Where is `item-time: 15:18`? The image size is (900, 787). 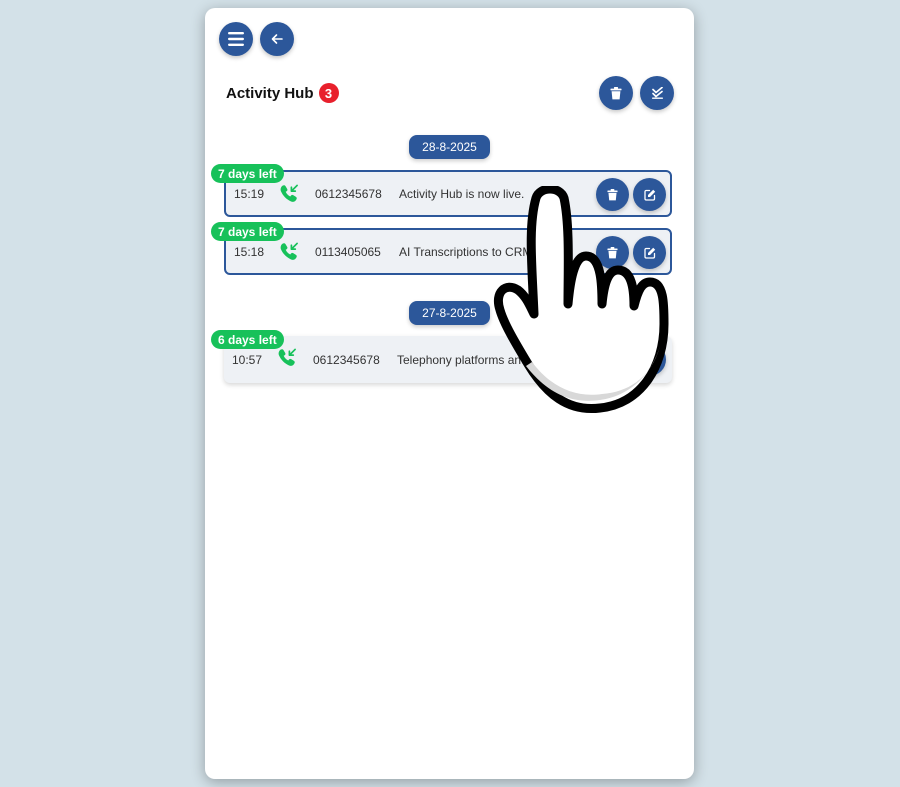 item-time: 15:18 is located at coordinates (249, 251).